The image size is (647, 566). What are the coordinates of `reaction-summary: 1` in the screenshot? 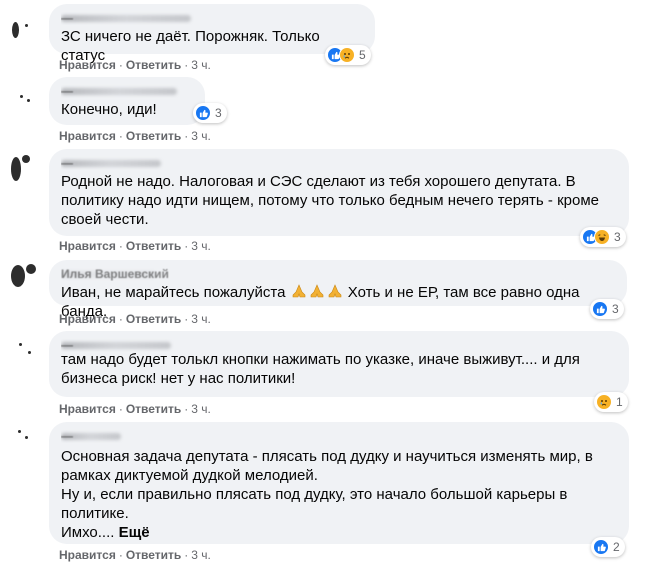 It's located at (611, 402).